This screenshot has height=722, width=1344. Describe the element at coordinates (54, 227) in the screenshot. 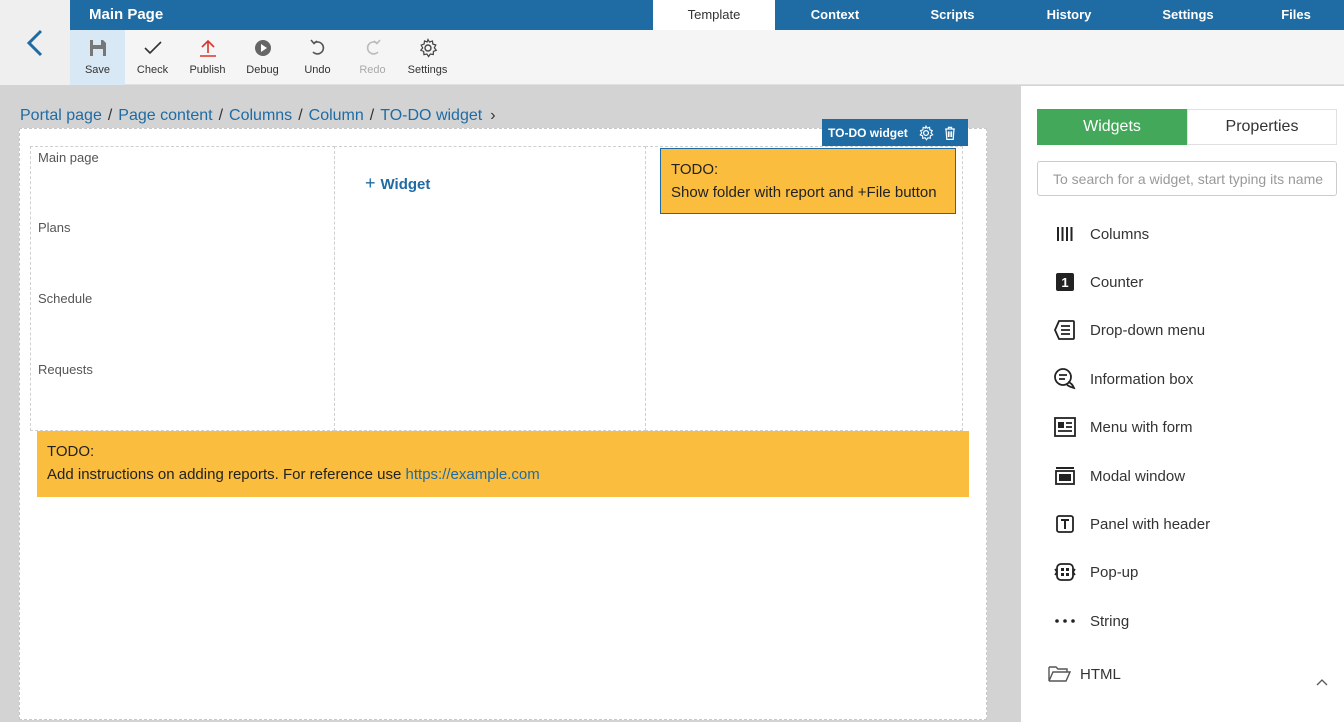

I see `menu-link-plans: Plans` at that location.